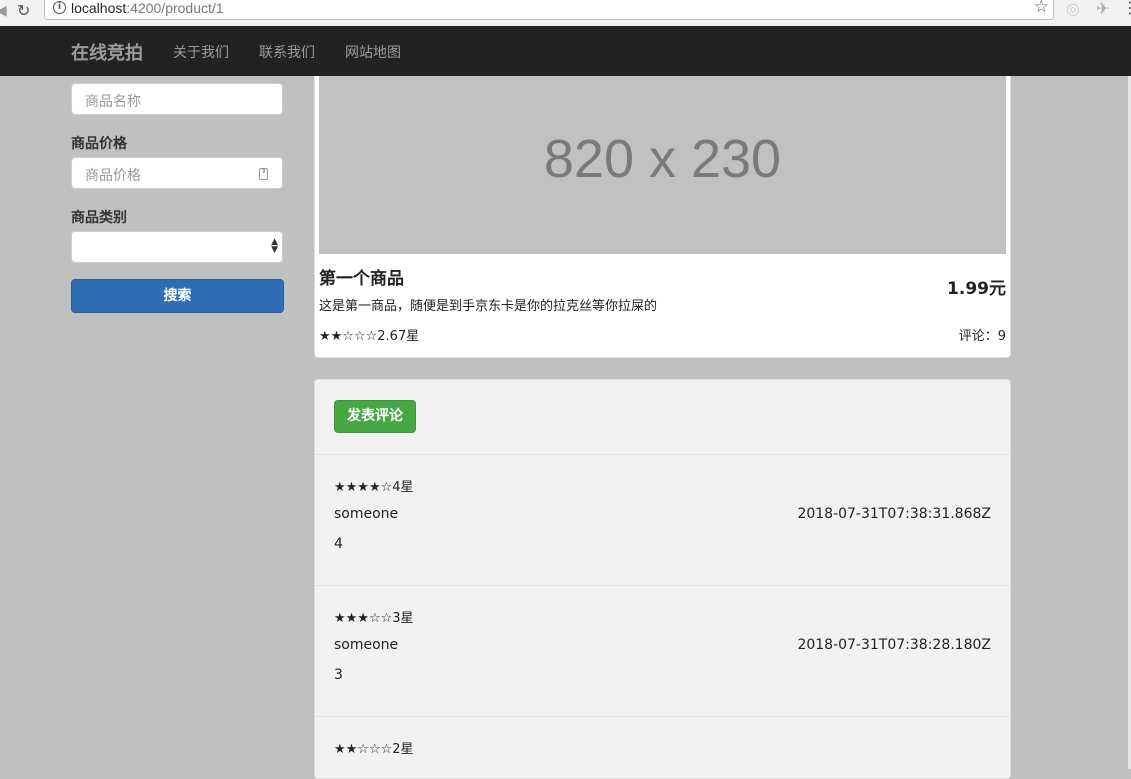 This screenshot has height=779, width=1131. I want to click on browser-toolbar: ◀ ↻ i localhost:4200/product/1 ☆ ◎ ✈ ⋮, so click(565, 13).